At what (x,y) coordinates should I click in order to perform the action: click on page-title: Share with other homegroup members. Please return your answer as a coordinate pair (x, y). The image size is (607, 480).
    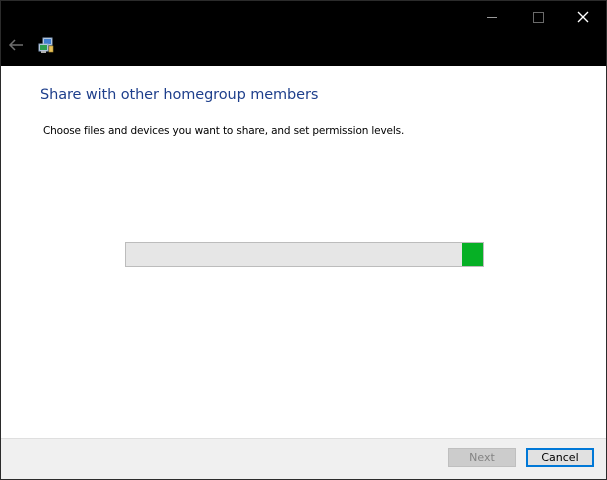
    Looking at the image, I should click on (179, 95).